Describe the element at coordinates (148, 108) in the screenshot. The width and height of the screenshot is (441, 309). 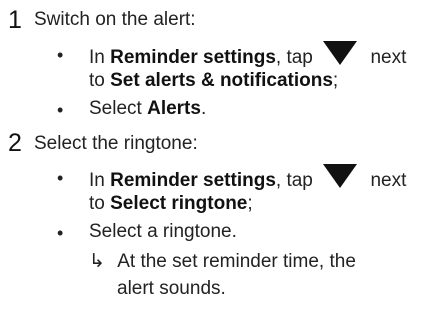
I see `step-1-bullet-2: Select Alerts.` at that location.